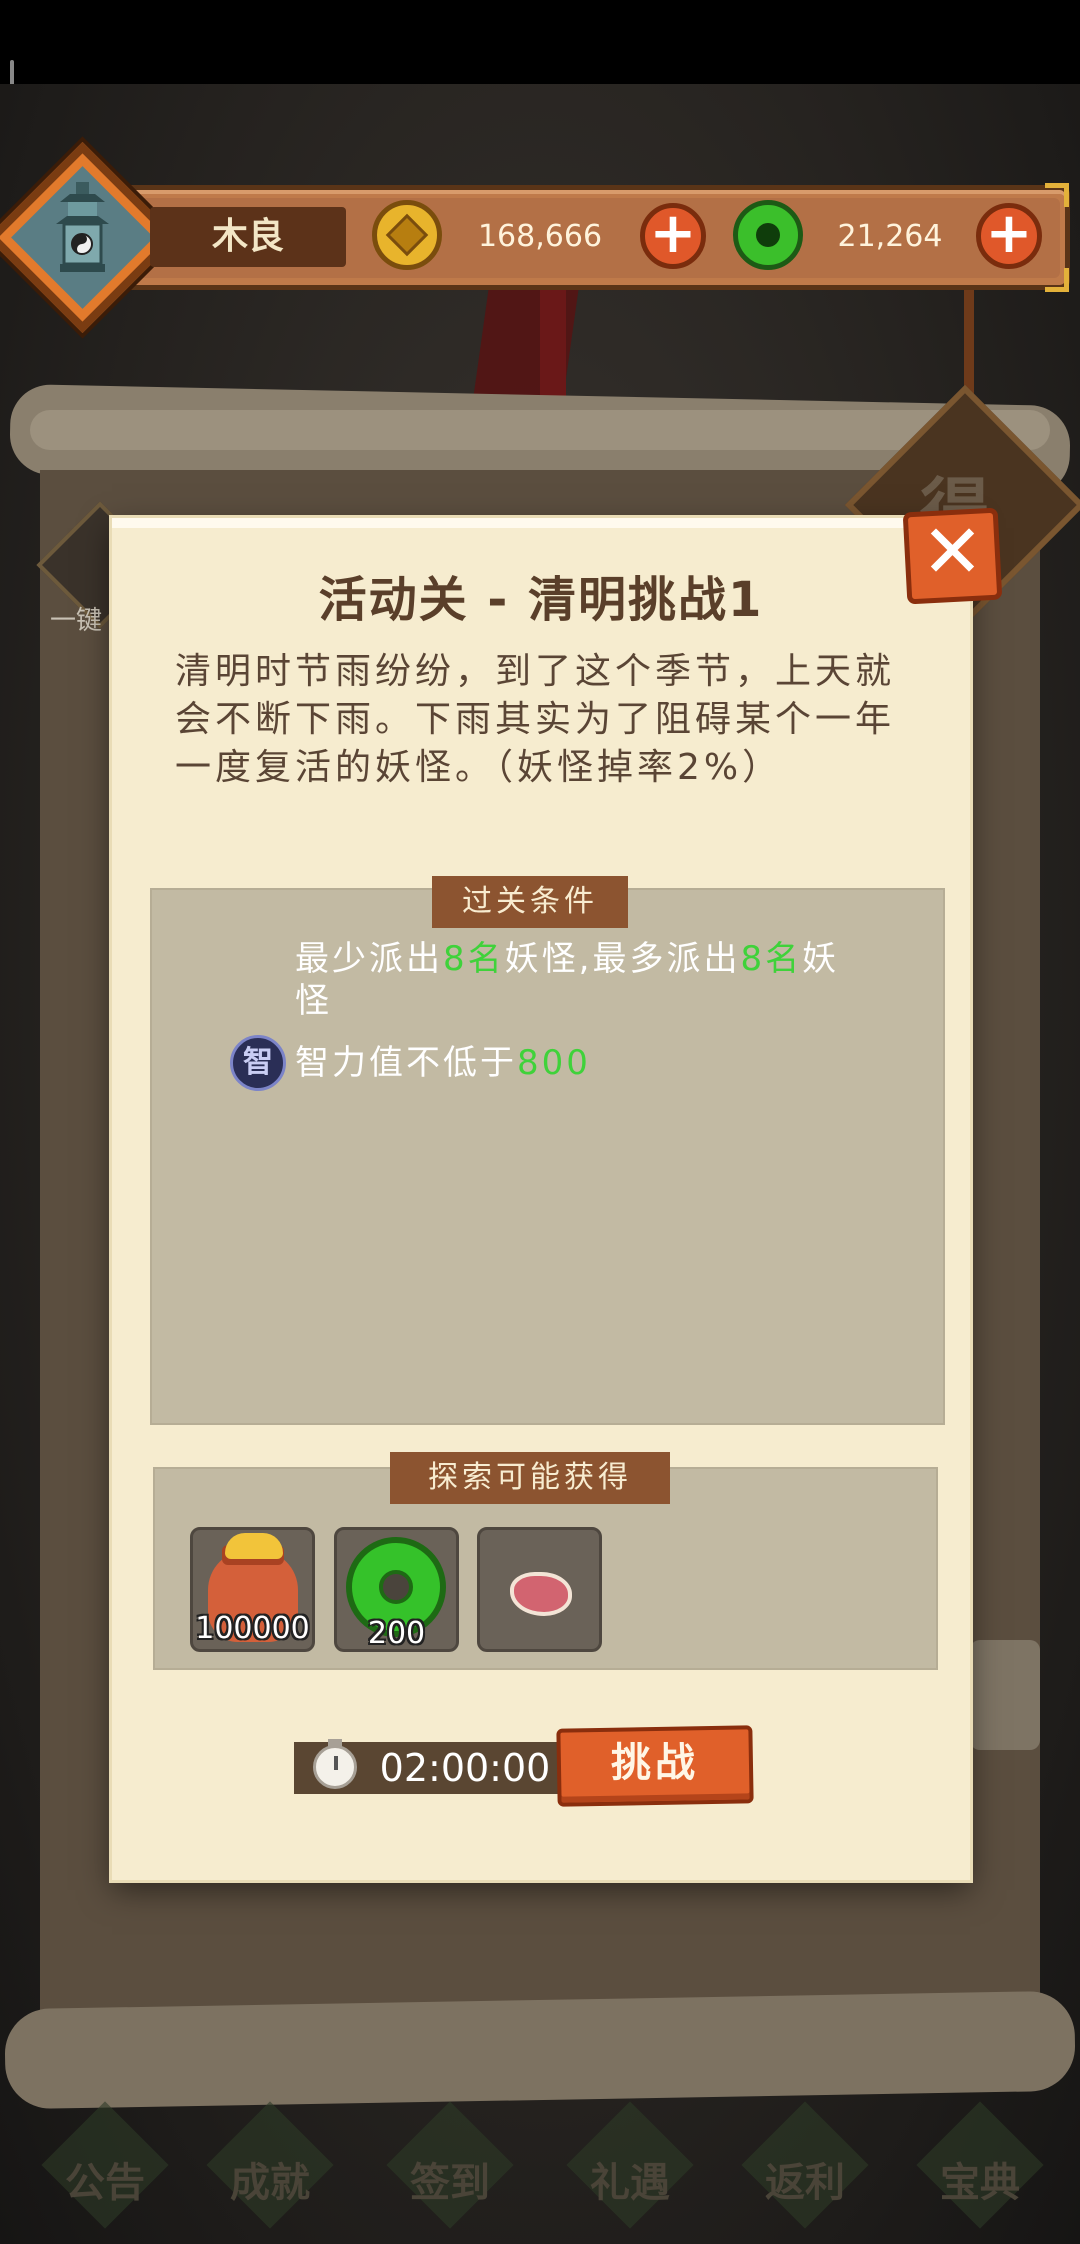  What do you see at coordinates (630, 2183) in the screenshot?
I see `nav-label: 礼遇` at bounding box center [630, 2183].